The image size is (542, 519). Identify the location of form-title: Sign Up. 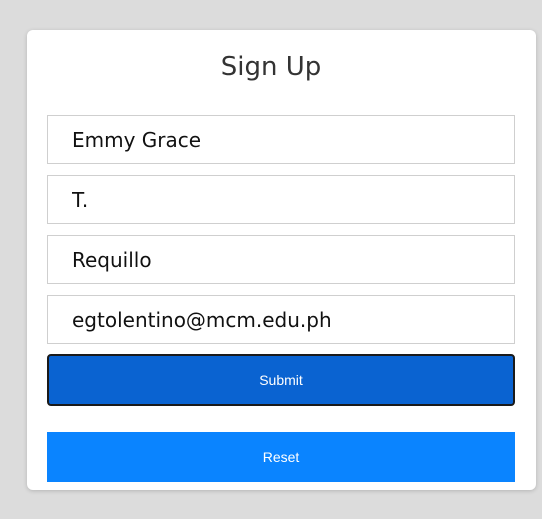
(271, 67).